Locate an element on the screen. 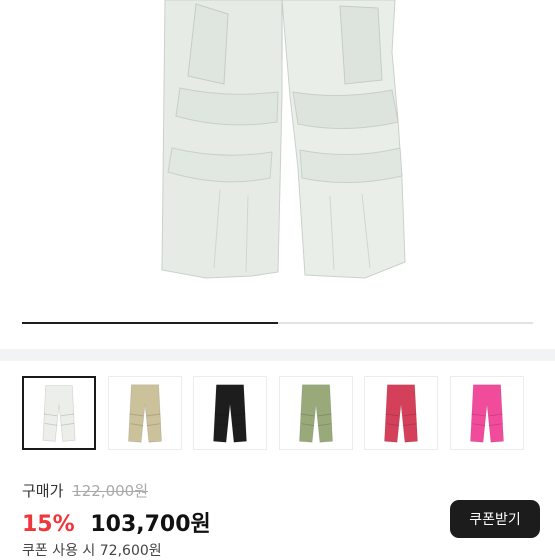 Image resolution: width=555 pixels, height=560 pixels. carousel-progress-fill is located at coordinates (150, 323).